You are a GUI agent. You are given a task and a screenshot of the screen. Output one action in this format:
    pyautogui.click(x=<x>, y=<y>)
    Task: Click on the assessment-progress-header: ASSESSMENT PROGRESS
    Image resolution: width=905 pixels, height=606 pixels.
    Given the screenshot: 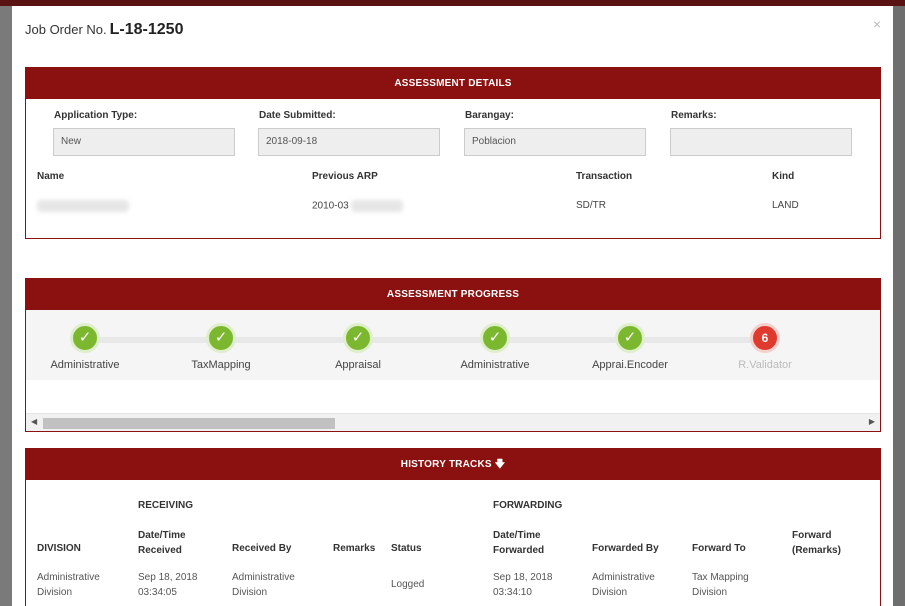 What is the action you would take?
    pyautogui.click(x=453, y=294)
    